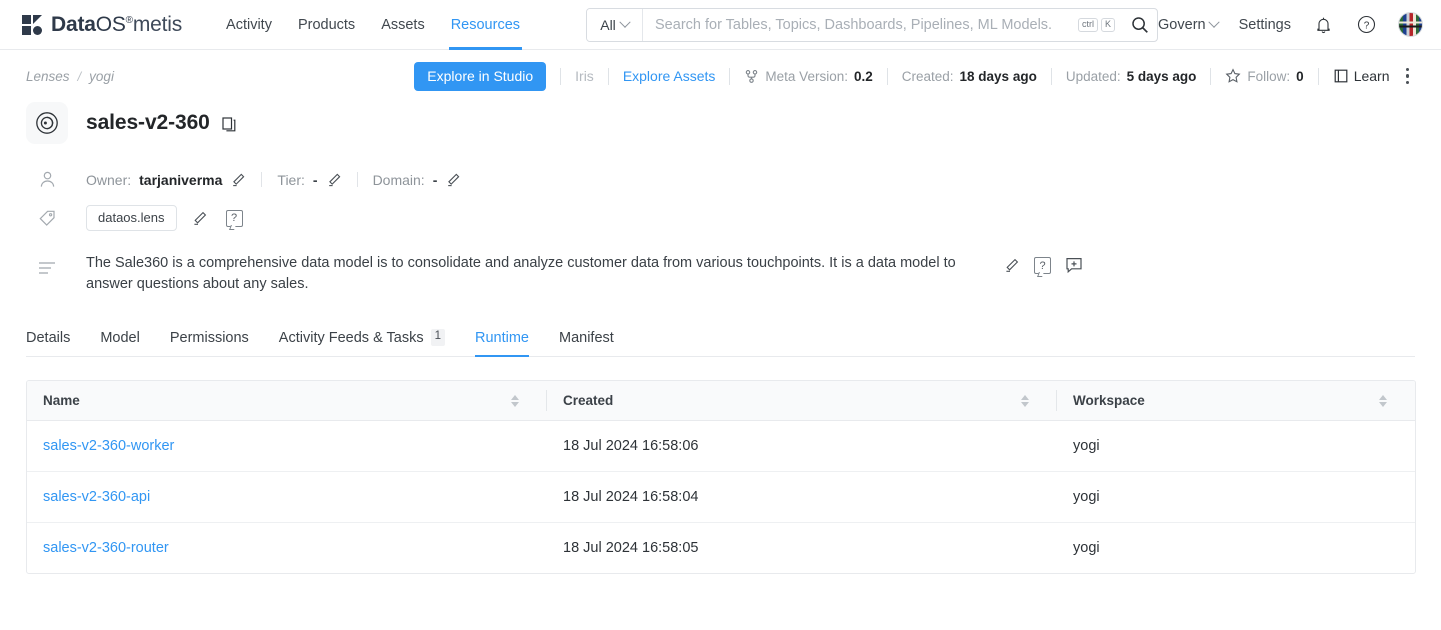 The image size is (1441, 630). I want to click on help-button: ?, so click(1366, 25).